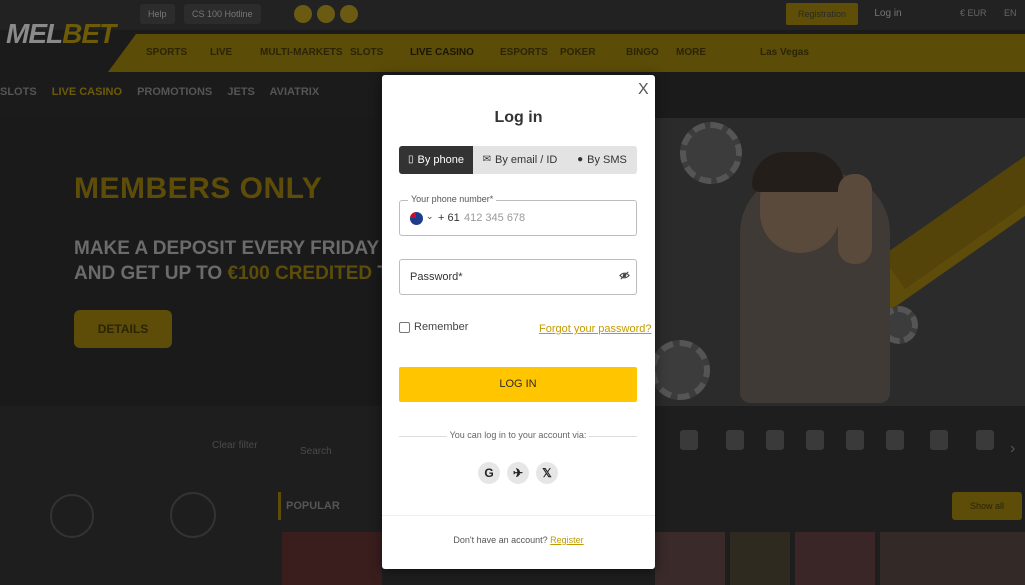 The height and width of the screenshot is (585, 1025). Describe the element at coordinates (644, 90) in the screenshot. I see `close-icon: X` at that location.